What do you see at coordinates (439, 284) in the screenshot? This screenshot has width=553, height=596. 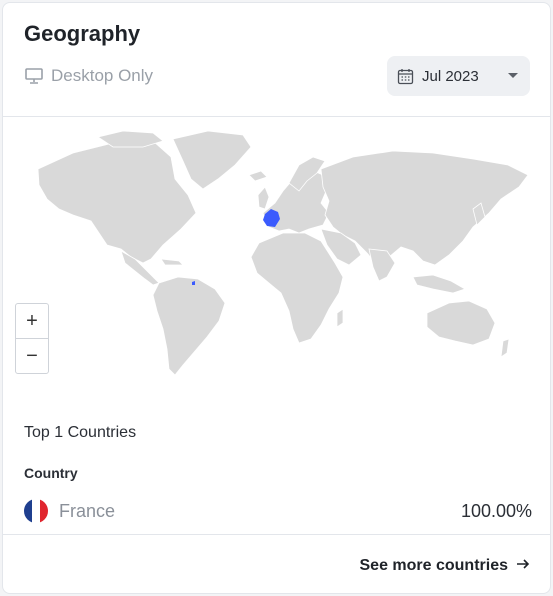 I see `southeast-asia-islands-shape` at bounding box center [439, 284].